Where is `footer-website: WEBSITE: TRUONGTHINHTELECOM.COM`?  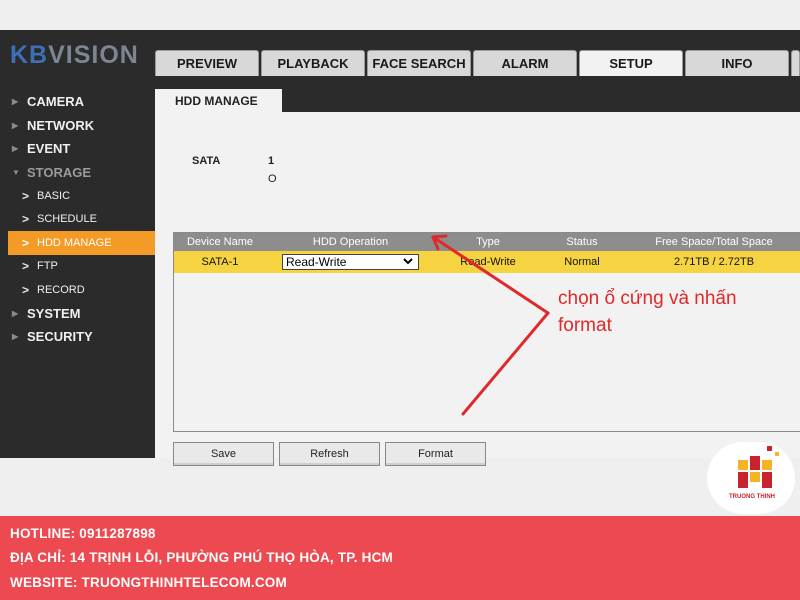
footer-website: WEBSITE: TRUONGTHINHTELECOM.COM is located at coordinates (148, 582).